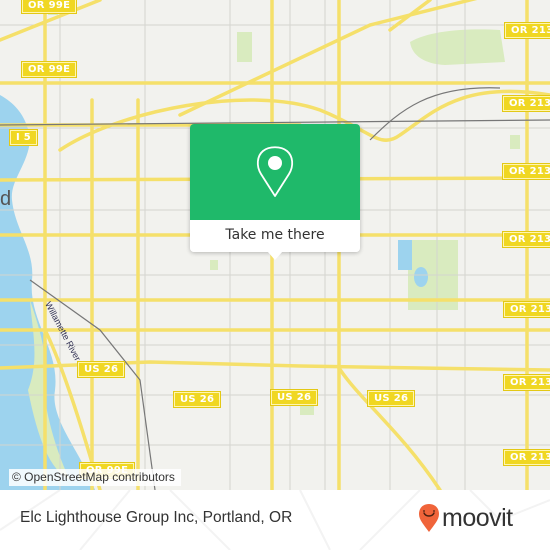 The width and height of the screenshot is (550, 550). I want to click on location-popup: Take me there, so click(275, 192).